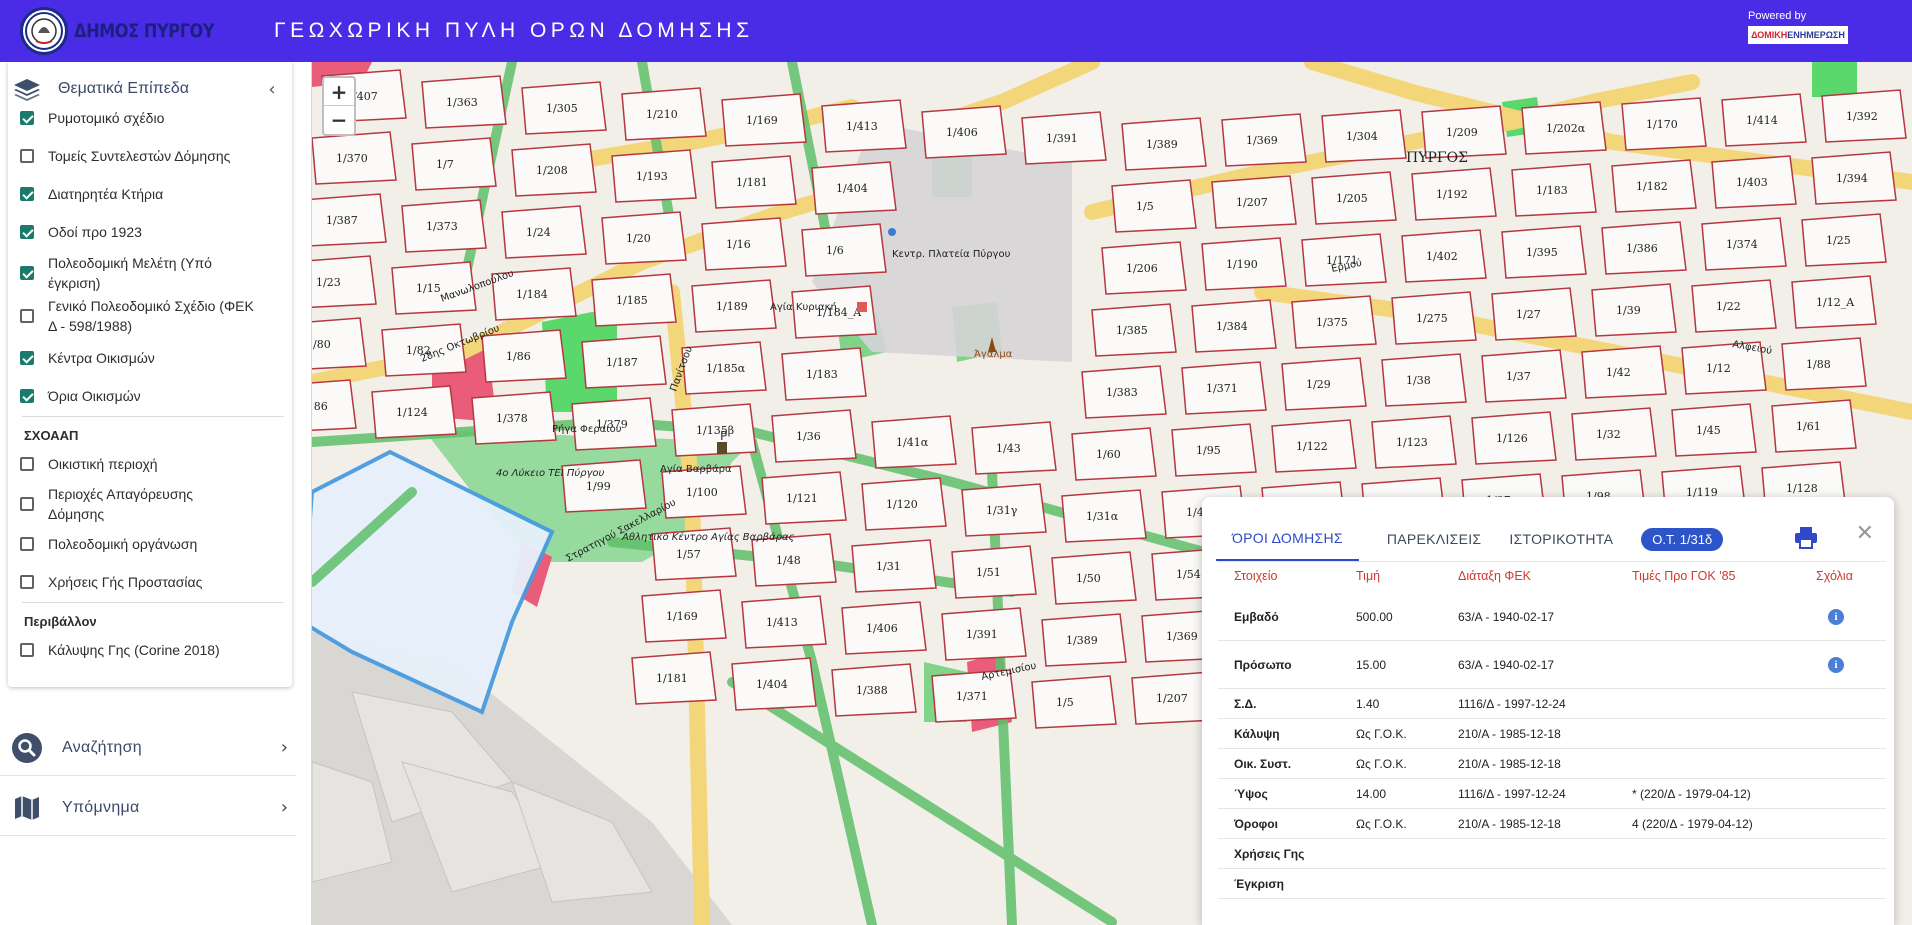 The height and width of the screenshot is (925, 1912). Describe the element at coordinates (662, 114) in the screenshot. I see `block-label: 1/210` at that location.